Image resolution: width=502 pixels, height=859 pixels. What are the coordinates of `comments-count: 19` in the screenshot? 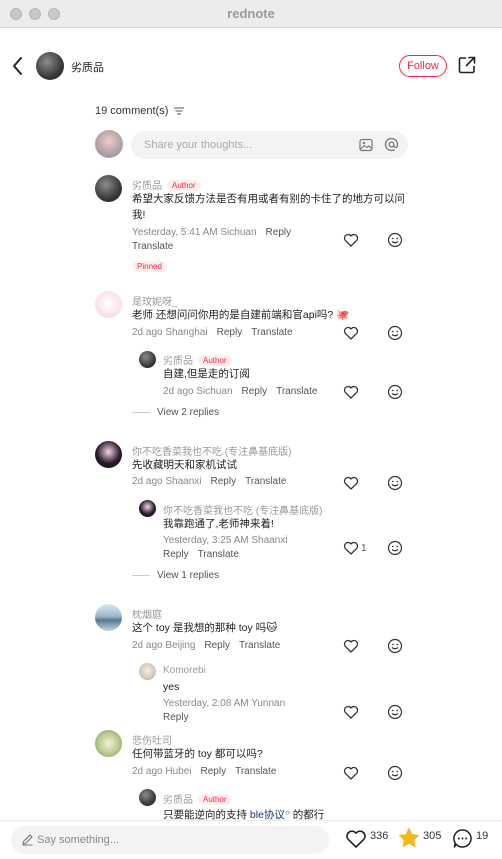 It's located at (482, 836).